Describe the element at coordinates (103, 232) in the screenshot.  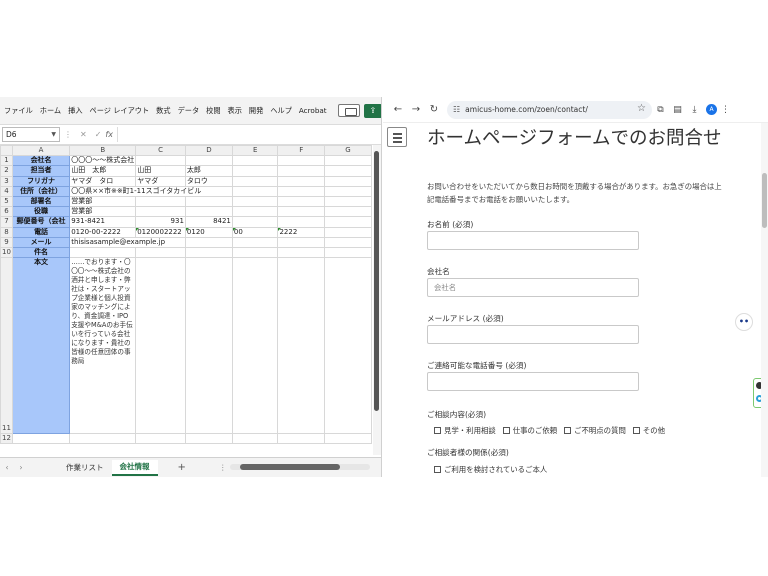
I see `cell: 0120-00-2222` at that location.